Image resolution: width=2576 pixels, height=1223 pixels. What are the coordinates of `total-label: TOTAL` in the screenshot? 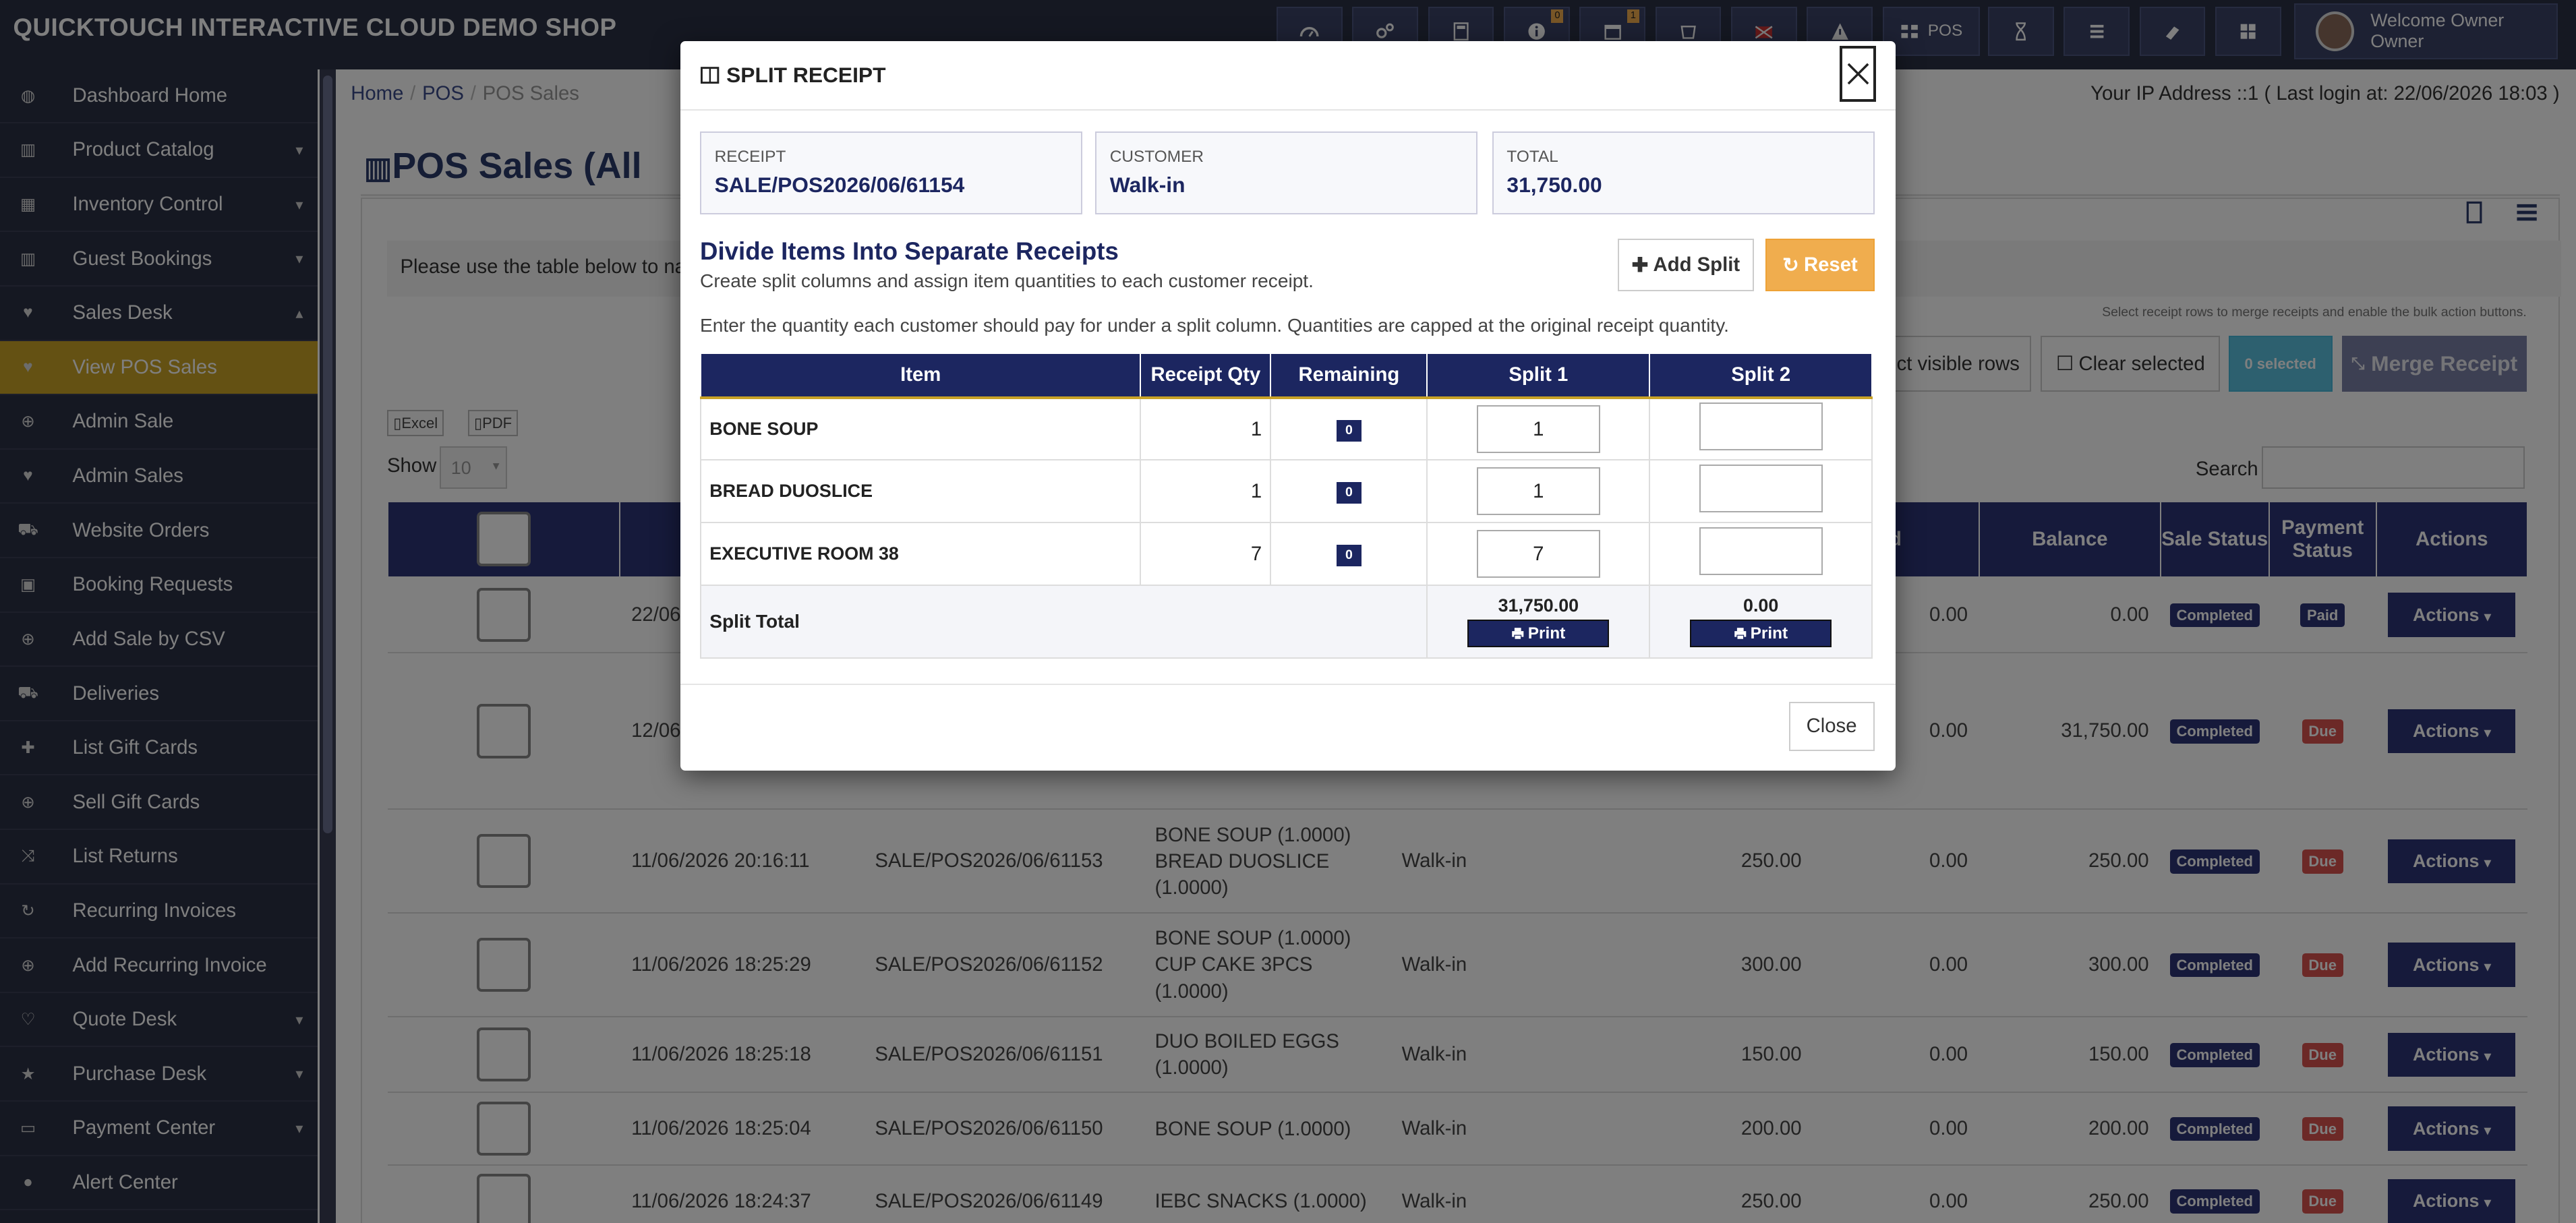 It's located at (1532, 158).